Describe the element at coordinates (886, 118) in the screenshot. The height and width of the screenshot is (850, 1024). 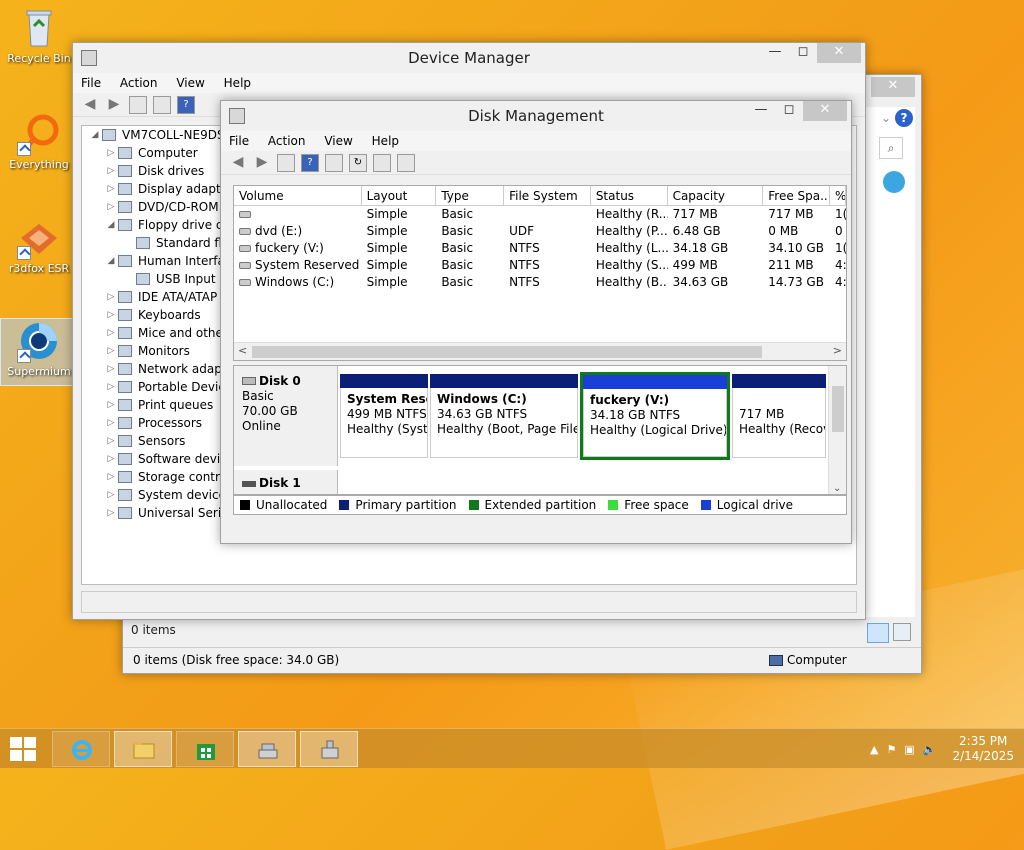
I see `chevron-down-icon: ⌄` at that location.